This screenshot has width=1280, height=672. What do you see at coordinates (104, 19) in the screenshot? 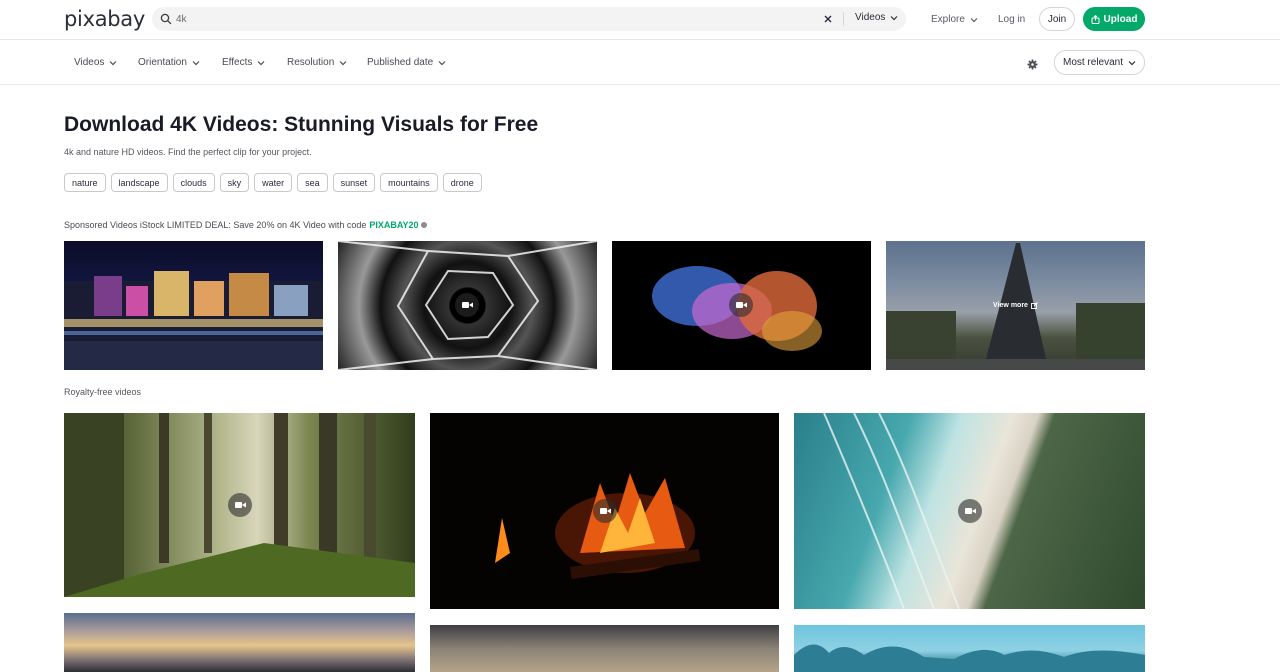
I see `pixabay-logo: pixabay` at bounding box center [104, 19].